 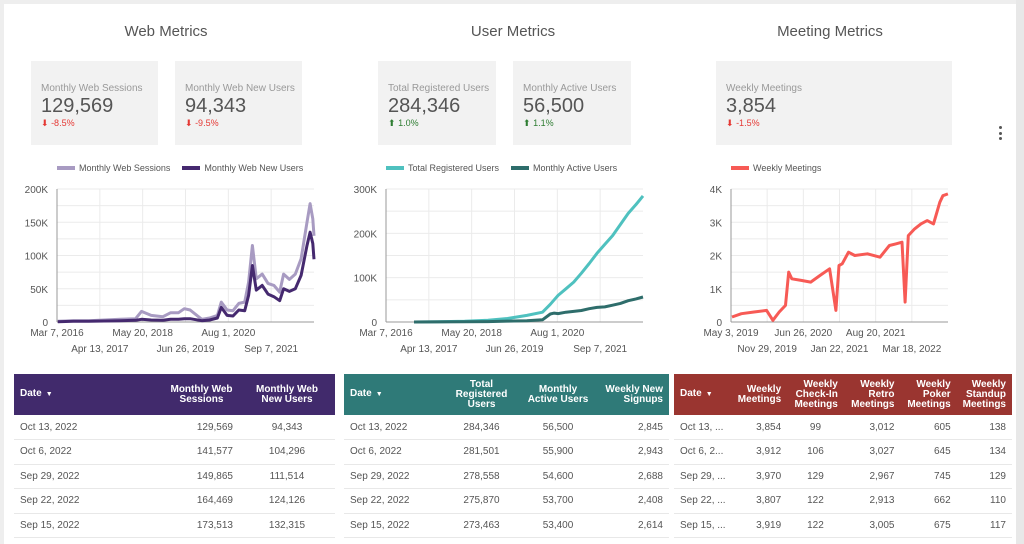 What do you see at coordinates (424, 106) in the screenshot?
I see `kpi-value: 284,346` at bounding box center [424, 106].